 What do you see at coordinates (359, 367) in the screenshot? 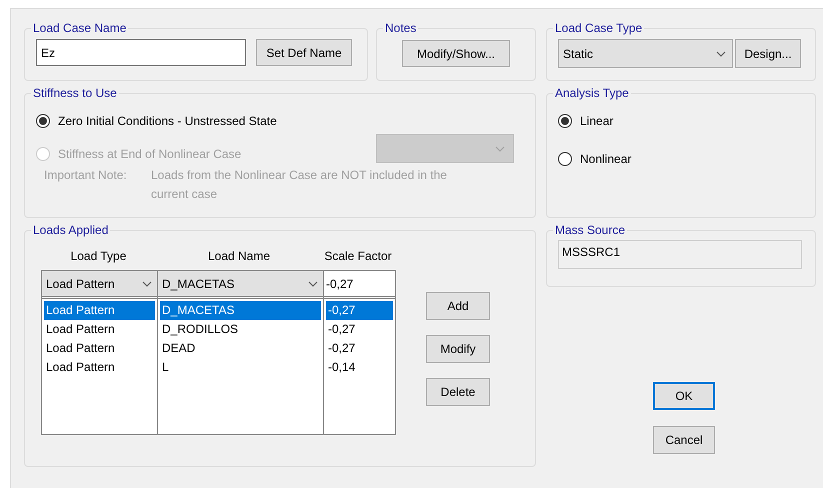
I see `list-item: -0,14` at bounding box center [359, 367].